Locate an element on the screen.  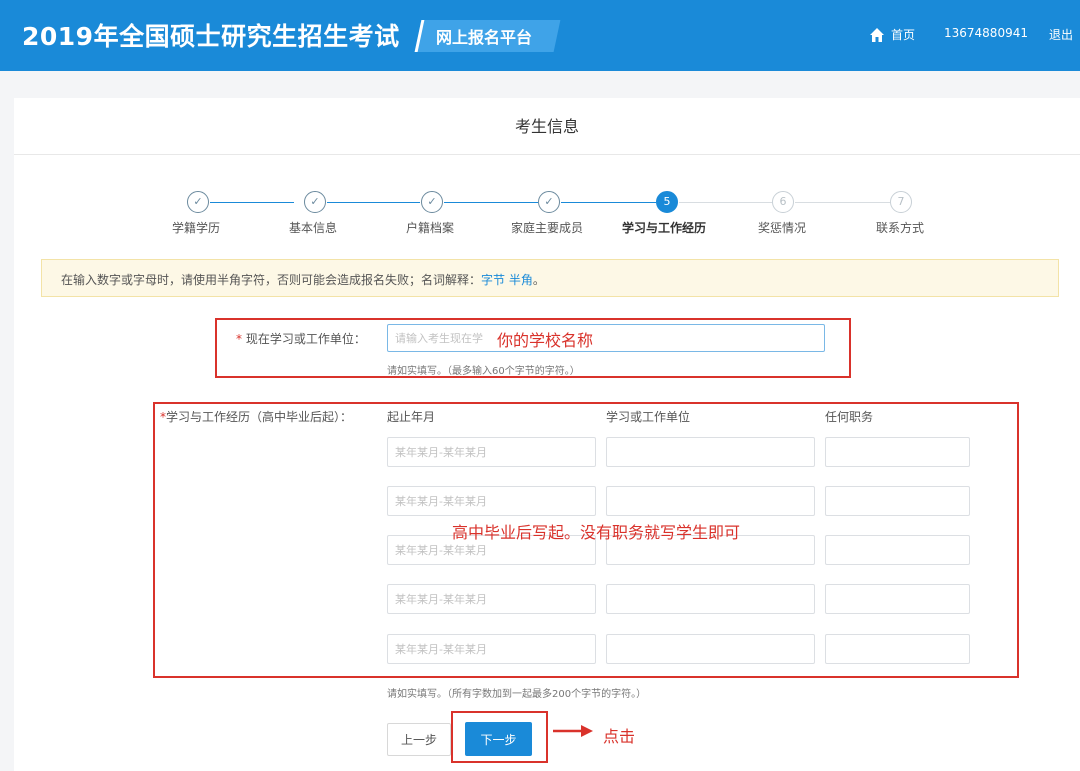
history-label-text: 学习与工作经历（高中毕业后起）： is located at coordinates (259, 417).